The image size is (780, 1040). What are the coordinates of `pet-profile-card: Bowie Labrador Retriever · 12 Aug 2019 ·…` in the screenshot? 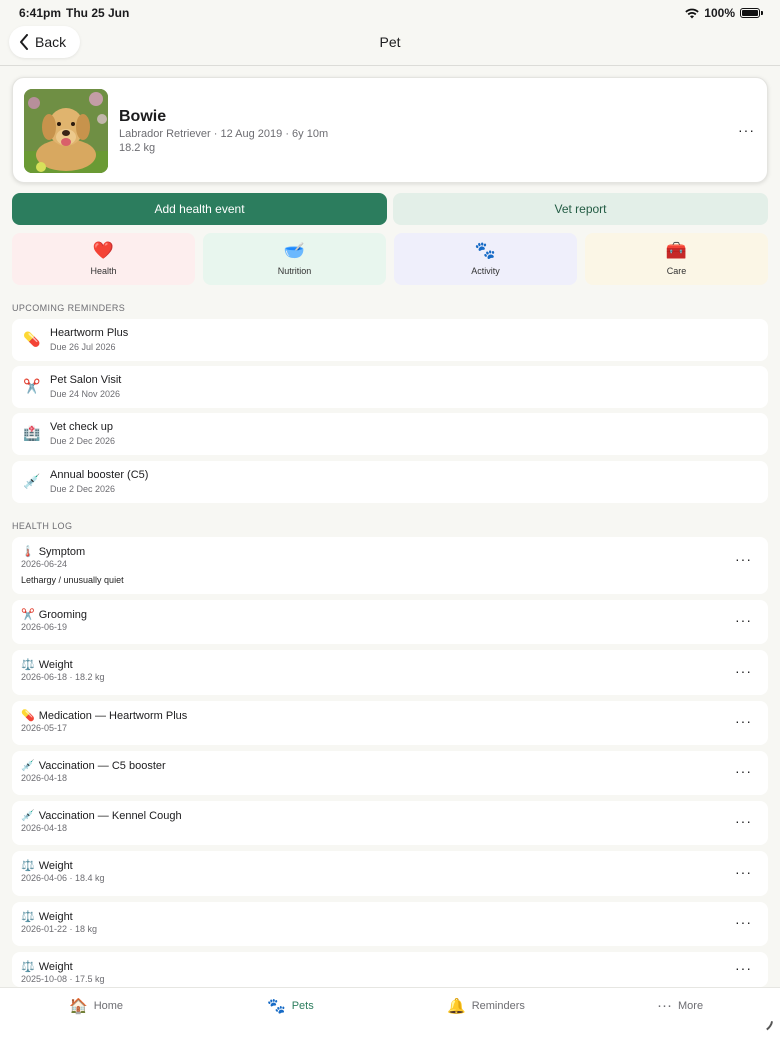 It's located at (390, 130).